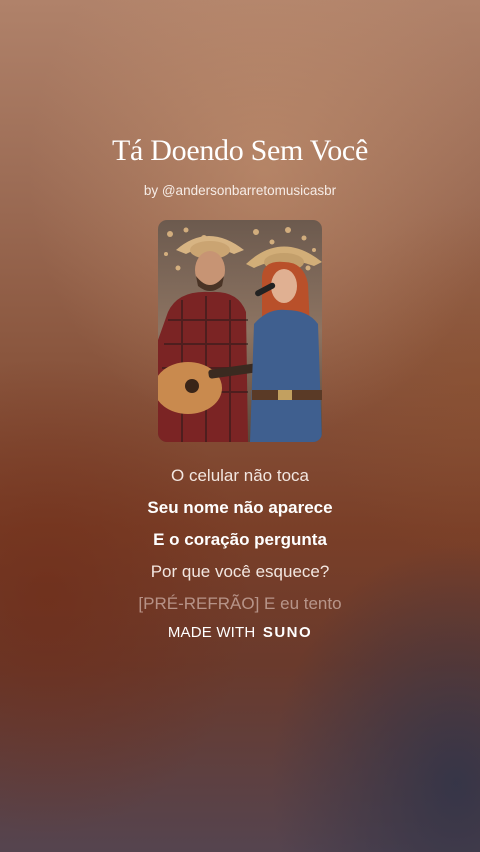  Describe the element at coordinates (240, 507) in the screenshot. I see `lyric-line-active: Seu nome não aparece` at that location.